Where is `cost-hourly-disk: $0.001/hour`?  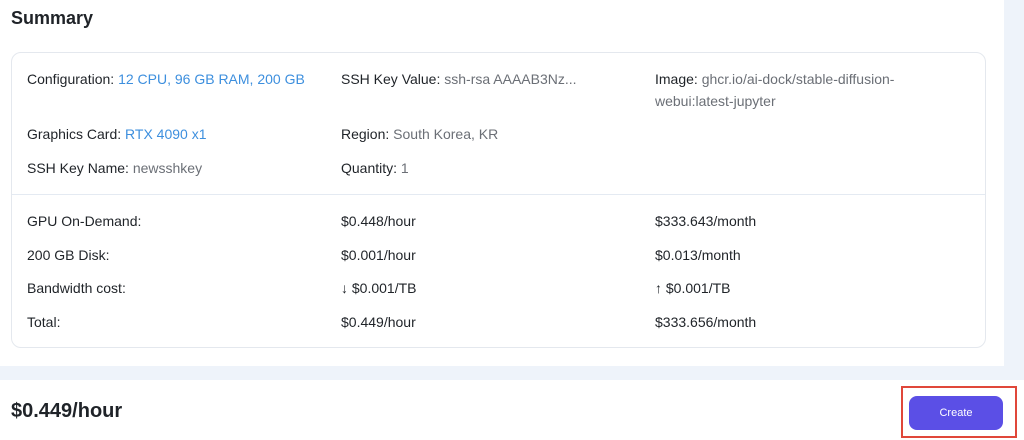 cost-hourly-disk: $0.001/hour is located at coordinates (378, 255).